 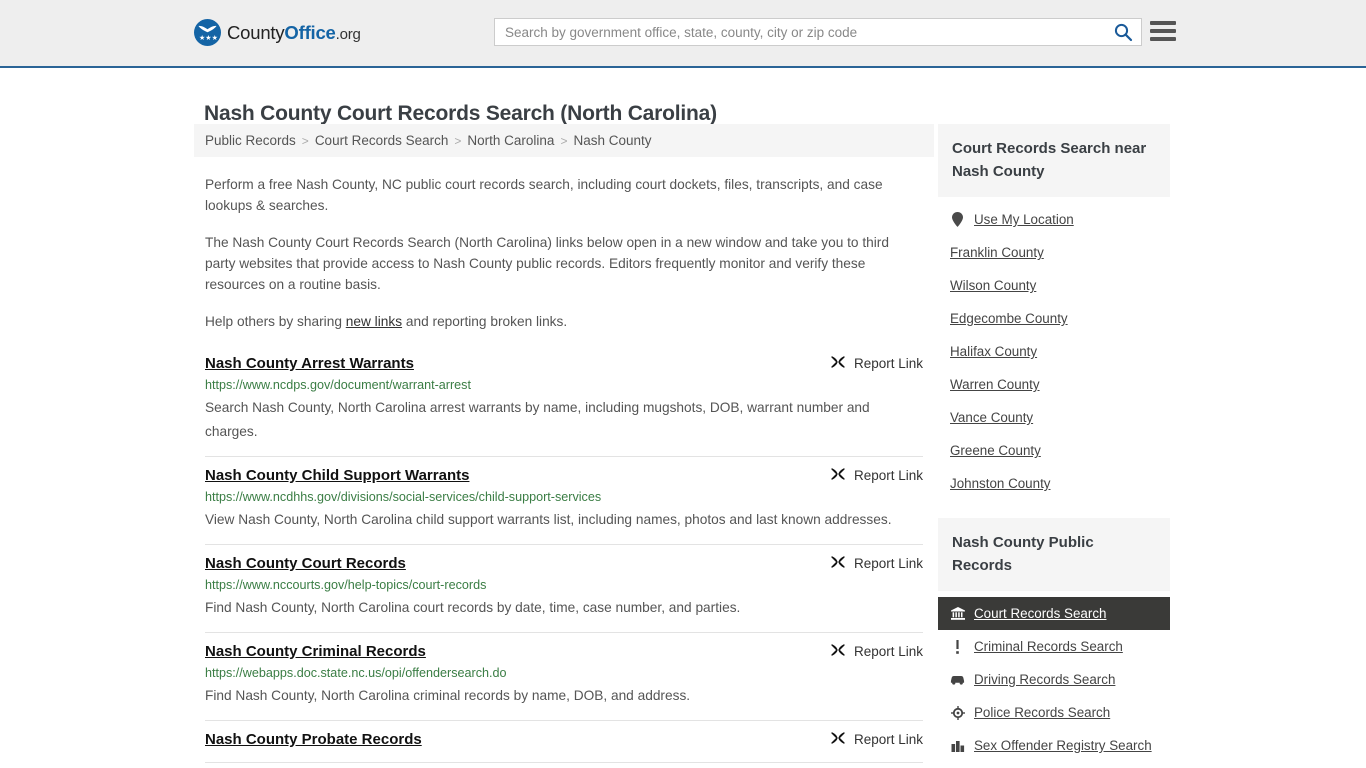 What do you see at coordinates (207, 29) in the screenshot?
I see `eagle-wings-shape` at bounding box center [207, 29].